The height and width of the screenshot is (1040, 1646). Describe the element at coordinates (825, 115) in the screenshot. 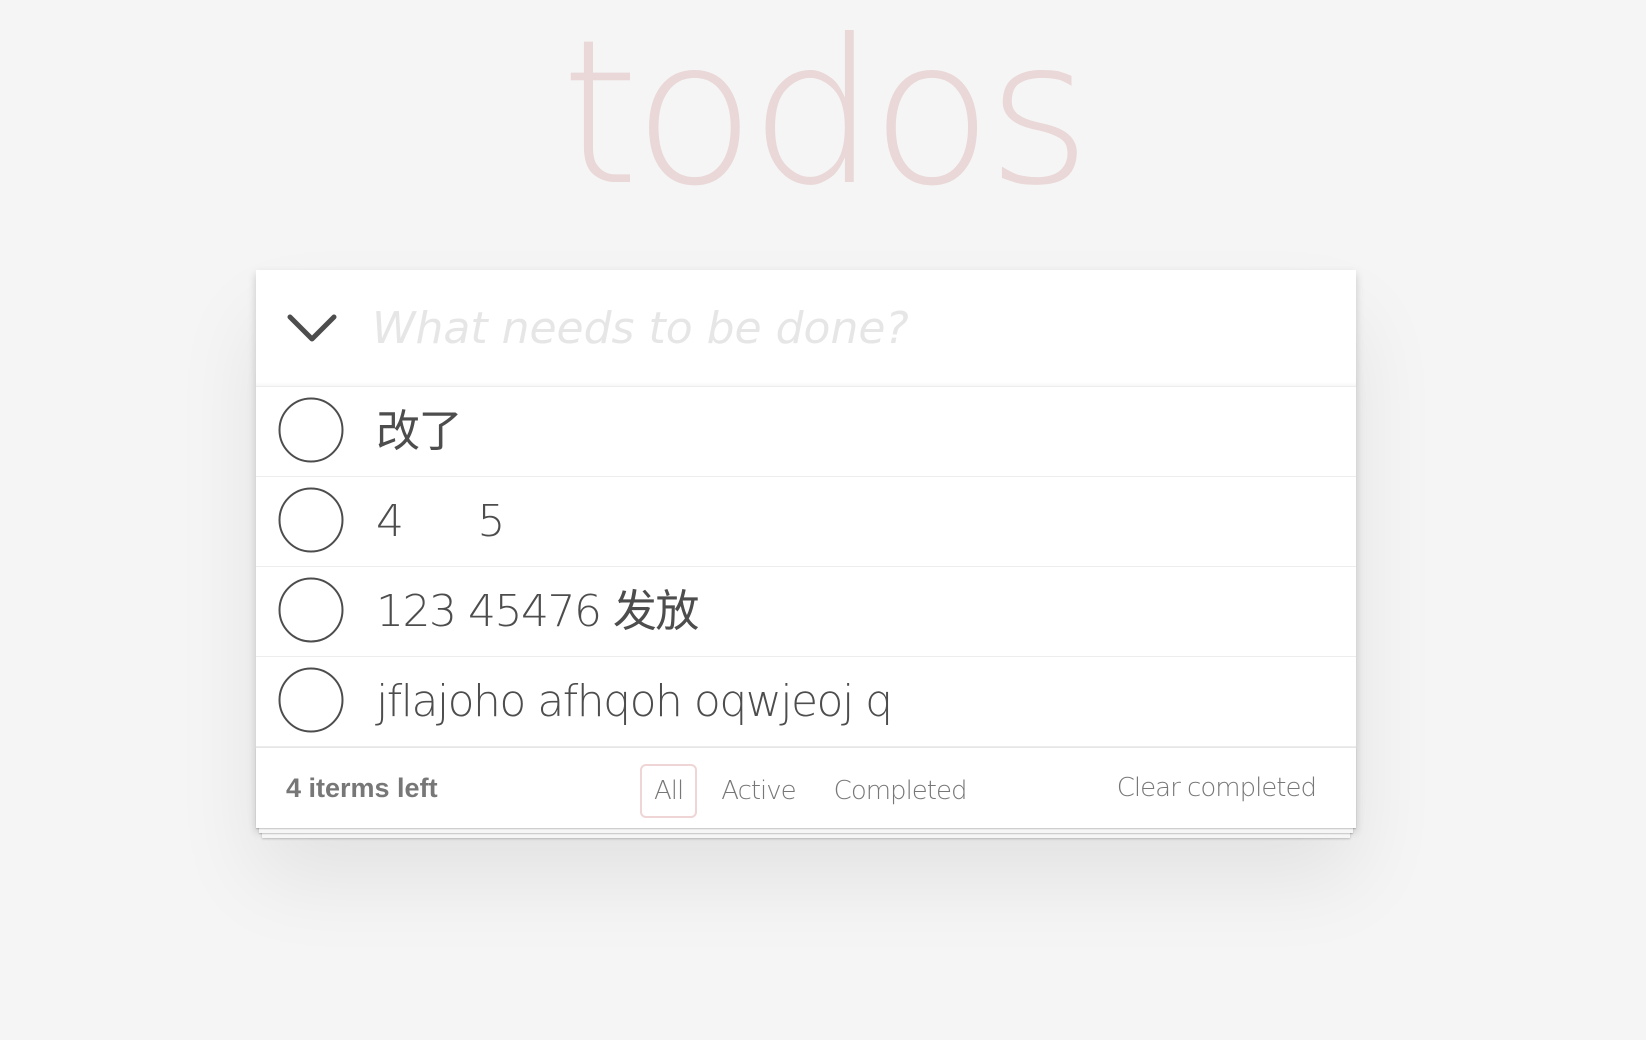

I see `app-title: todos` at that location.